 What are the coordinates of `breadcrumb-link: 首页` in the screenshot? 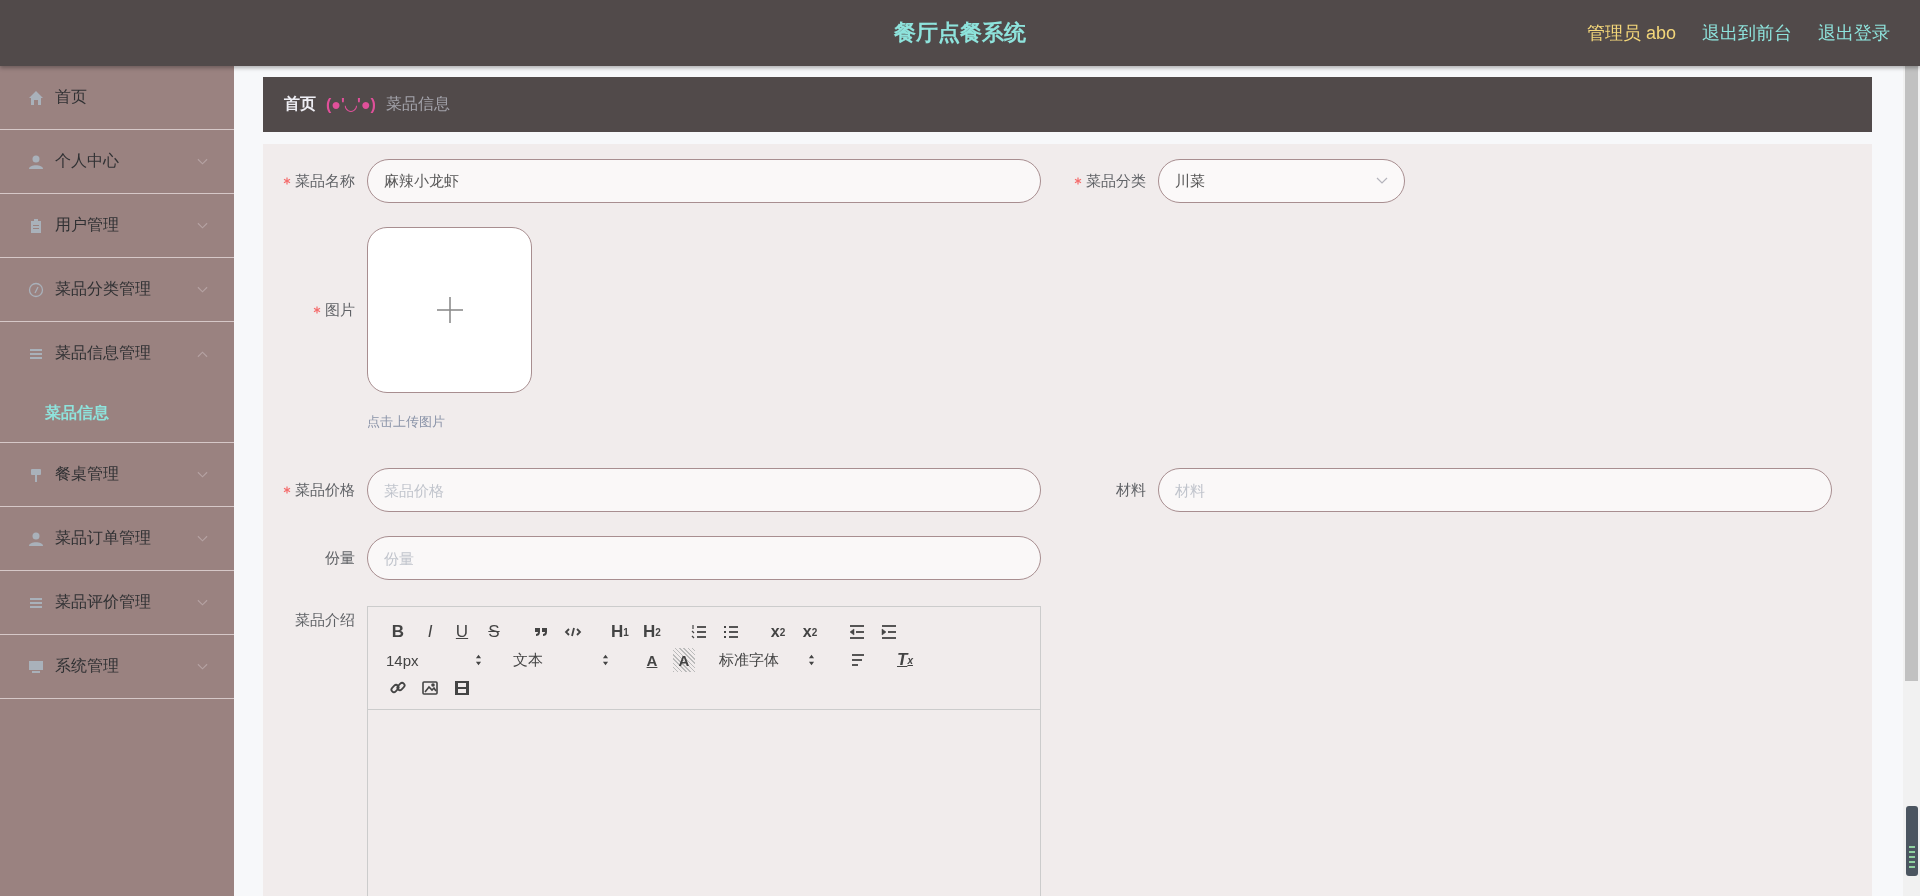 It's located at (300, 104).